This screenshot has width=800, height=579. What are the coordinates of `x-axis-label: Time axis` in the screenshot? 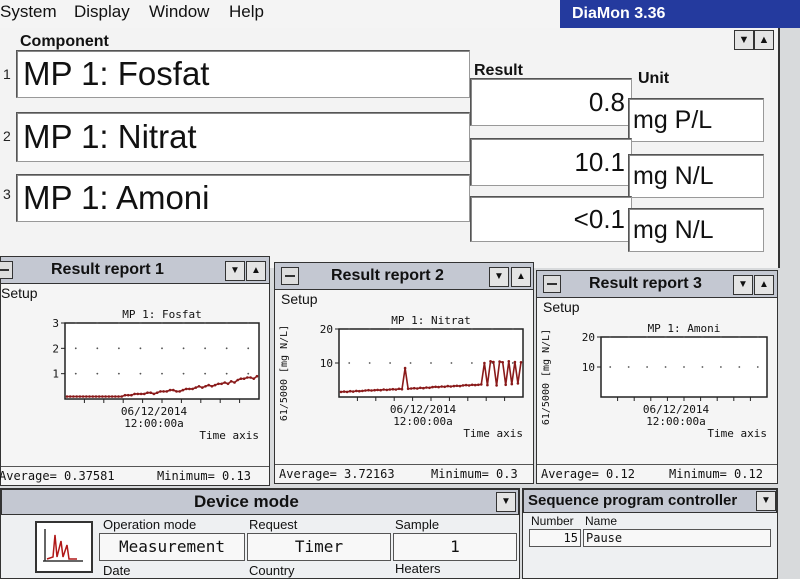 It's located at (737, 433).